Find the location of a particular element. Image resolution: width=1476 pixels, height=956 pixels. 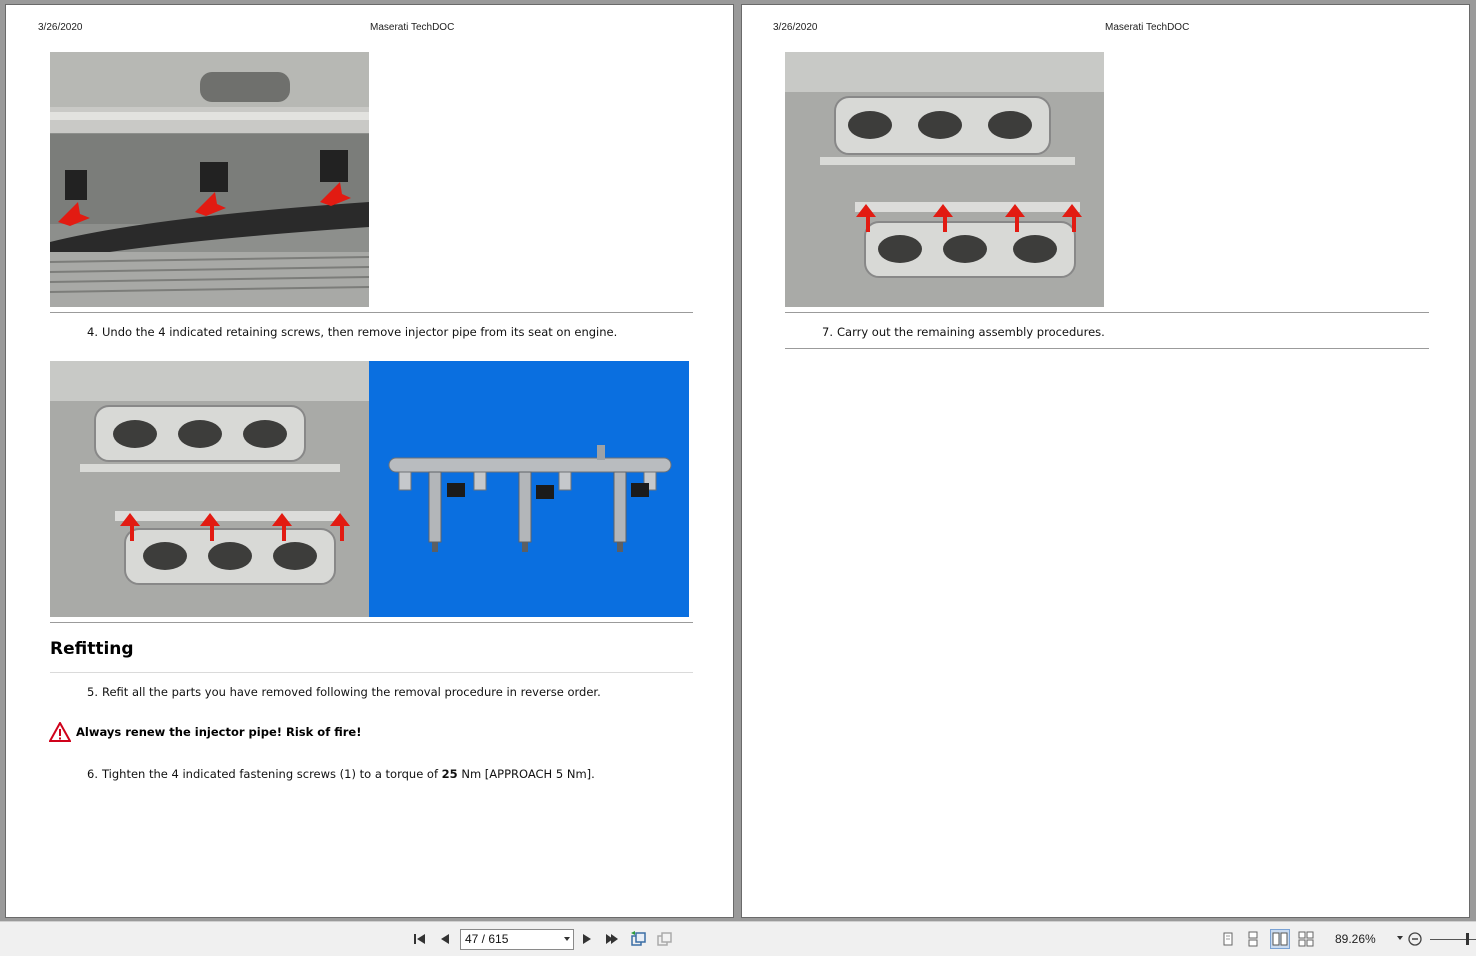

facing-icon is located at coordinates (1280, 939).